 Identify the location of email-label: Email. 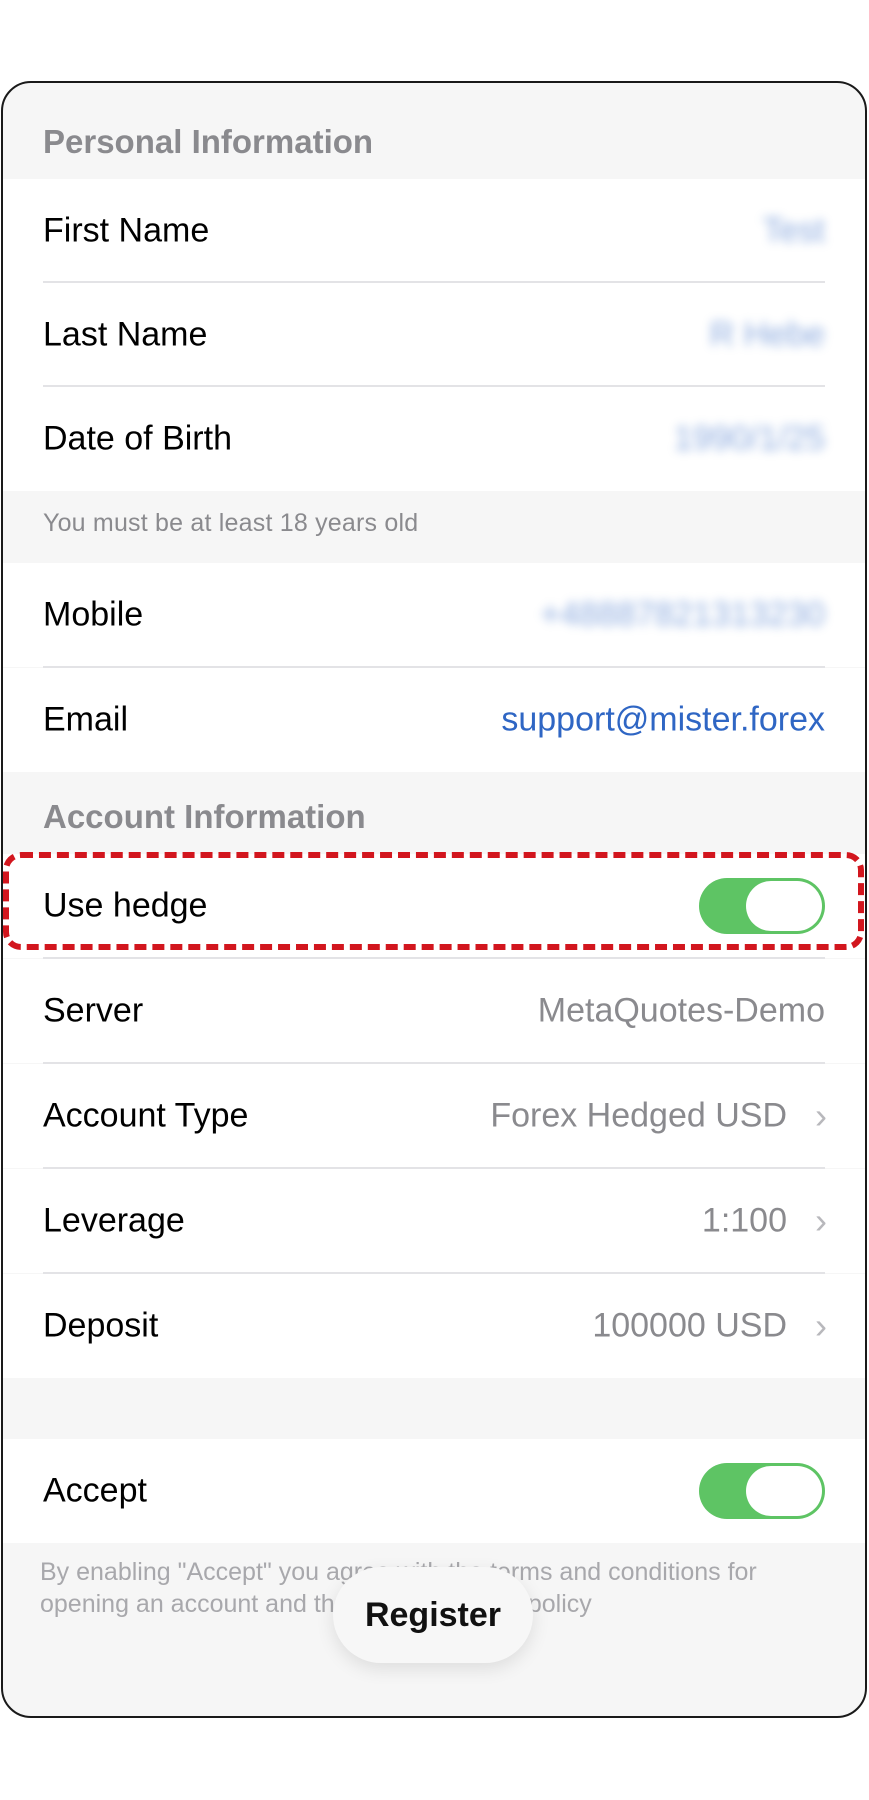
(86, 719).